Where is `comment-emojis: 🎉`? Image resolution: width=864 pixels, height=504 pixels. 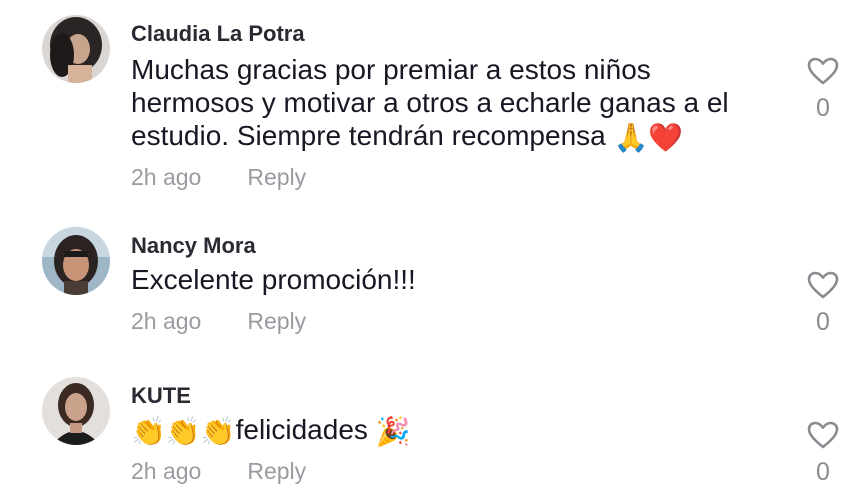
comment-emojis: 🎉 is located at coordinates (393, 431).